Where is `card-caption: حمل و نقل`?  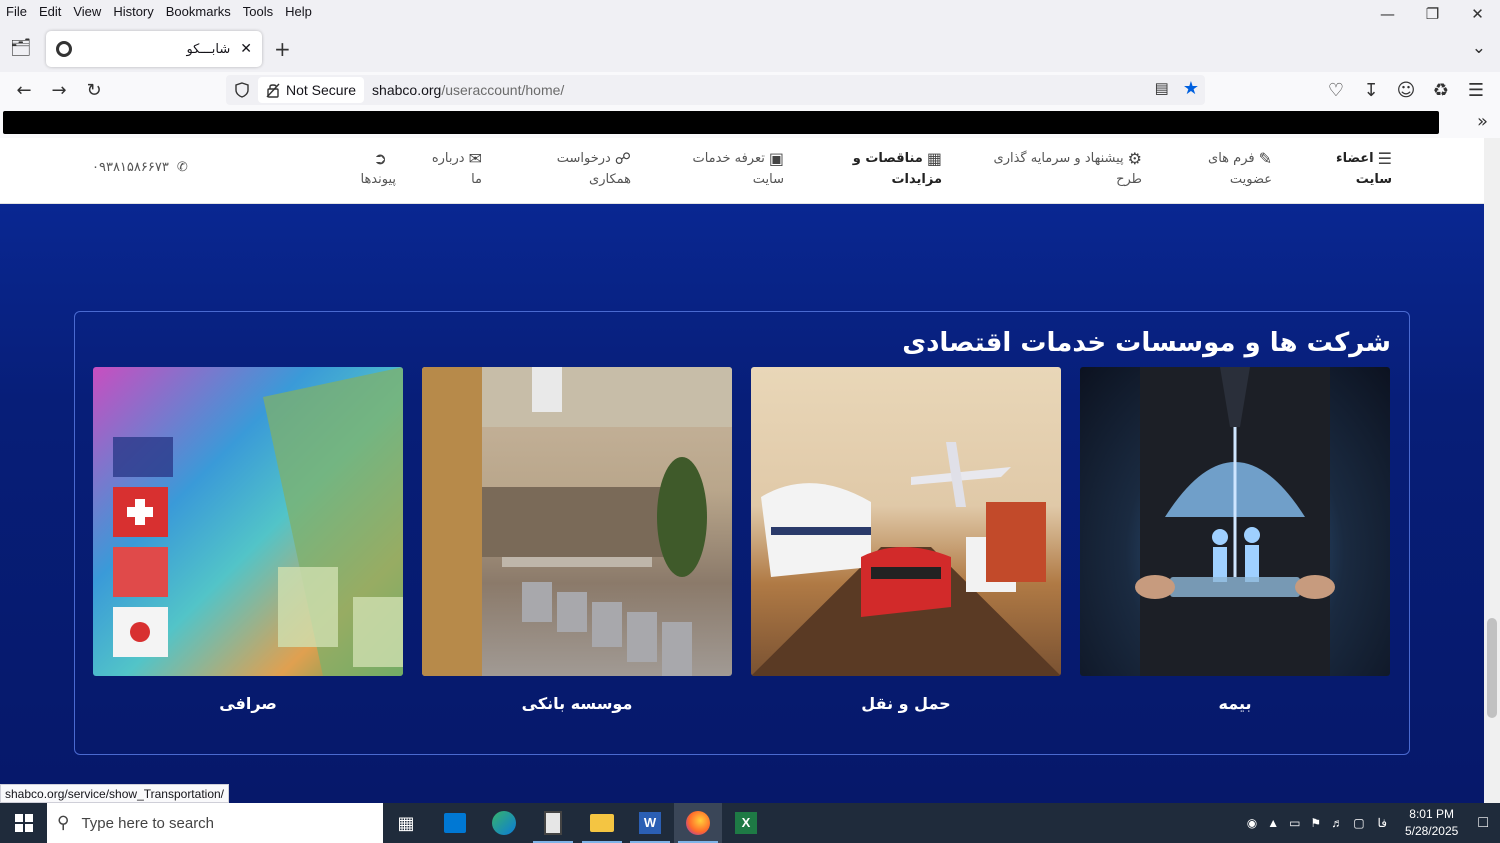 card-caption: حمل و نقل is located at coordinates (906, 703).